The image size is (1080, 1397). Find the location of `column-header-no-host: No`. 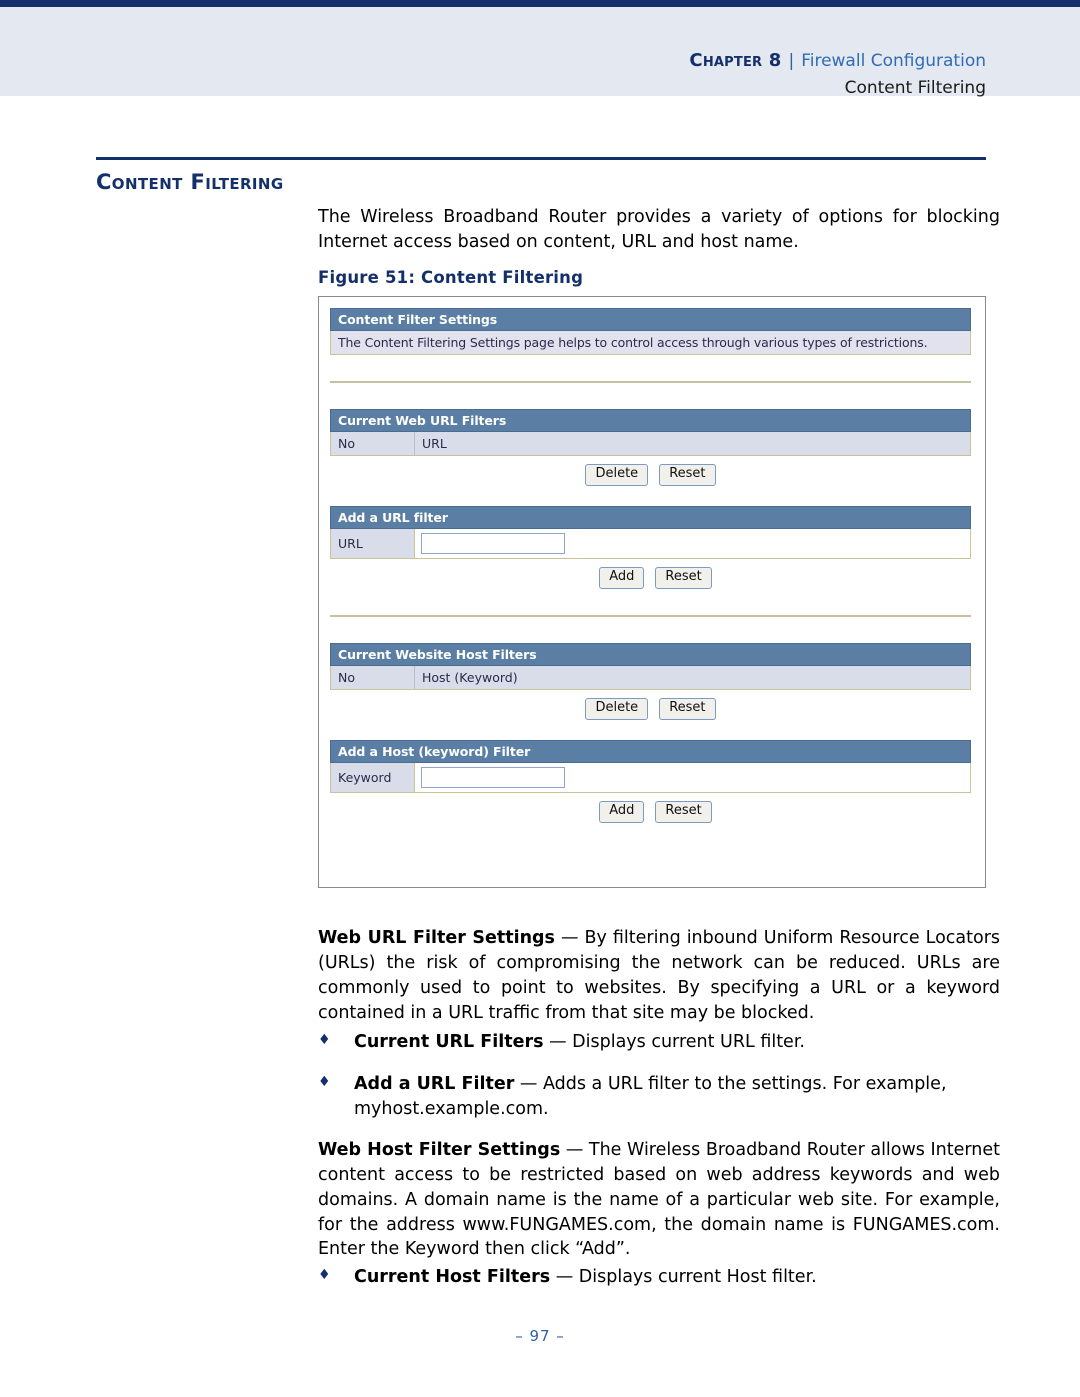

column-header-no-host: No is located at coordinates (373, 677).